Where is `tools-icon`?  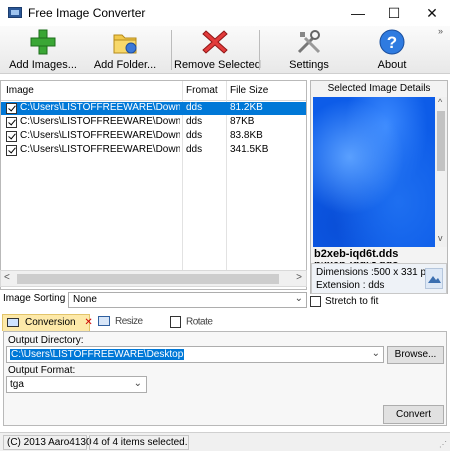 tools-icon is located at coordinates (309, 42).